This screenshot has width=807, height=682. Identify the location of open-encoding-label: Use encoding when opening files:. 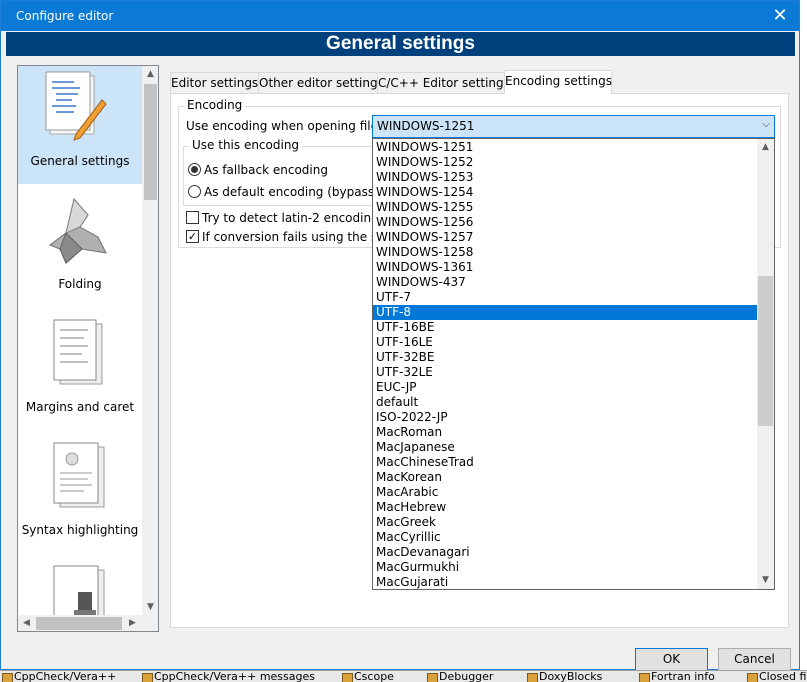
(287, 126).